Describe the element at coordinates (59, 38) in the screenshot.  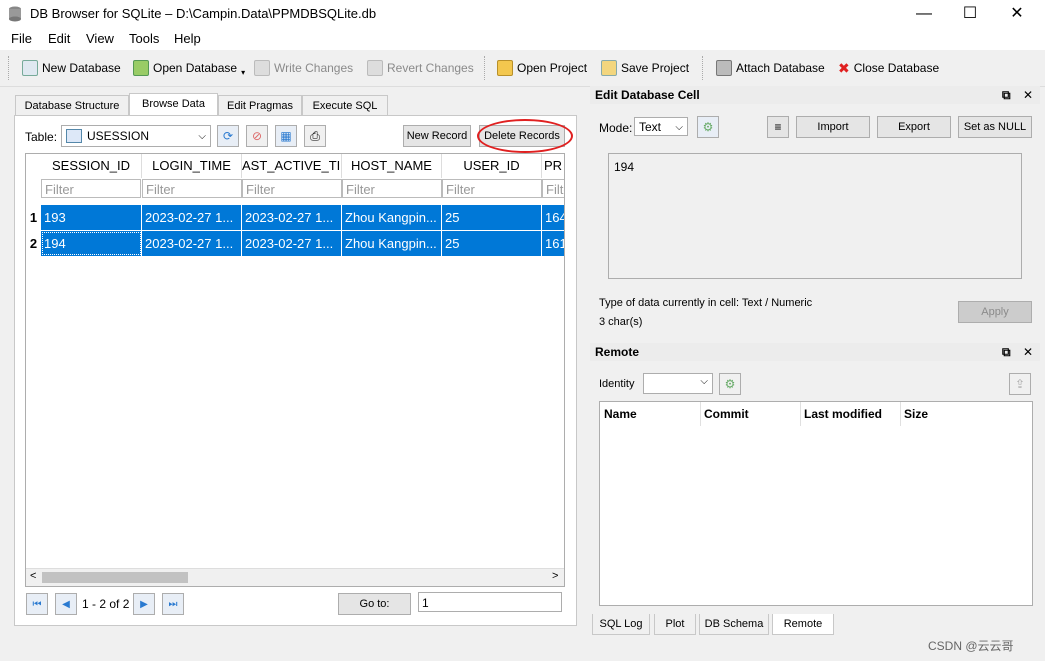
I see `menu-edit: Edit` at that location.